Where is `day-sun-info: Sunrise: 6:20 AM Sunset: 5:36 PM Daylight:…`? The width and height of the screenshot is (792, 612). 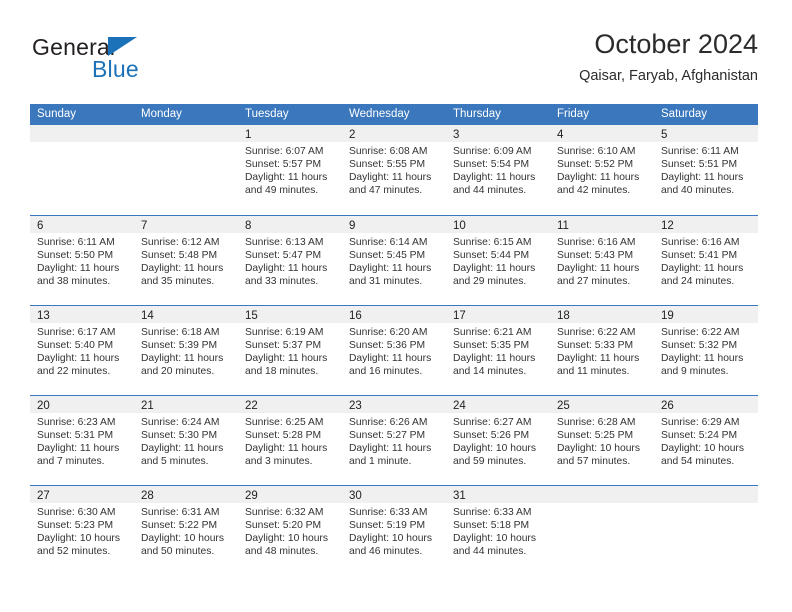
day-sun-info: Sunrise: 6:20 AM Sunset: 5:36 PM Daylight:… is located at coordinates (394, 350).